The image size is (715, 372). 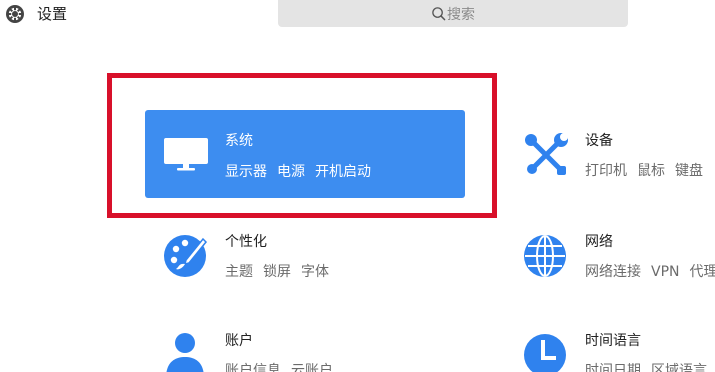 What do you see at coordinates (246, 242) in the screenshot?
I see `category-personalization-title: 个性化` at bounding box center [246, 242].